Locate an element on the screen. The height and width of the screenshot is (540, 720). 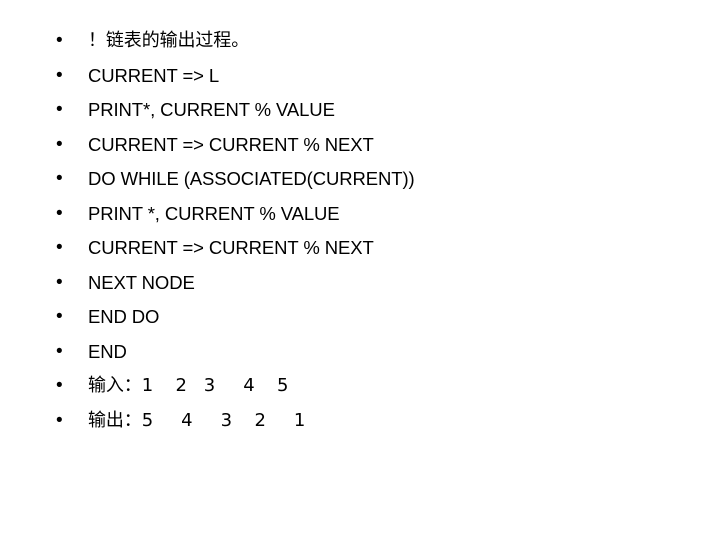
list-item: • 输入：1 2 3 4 5 is located at coordinates (376, 386).